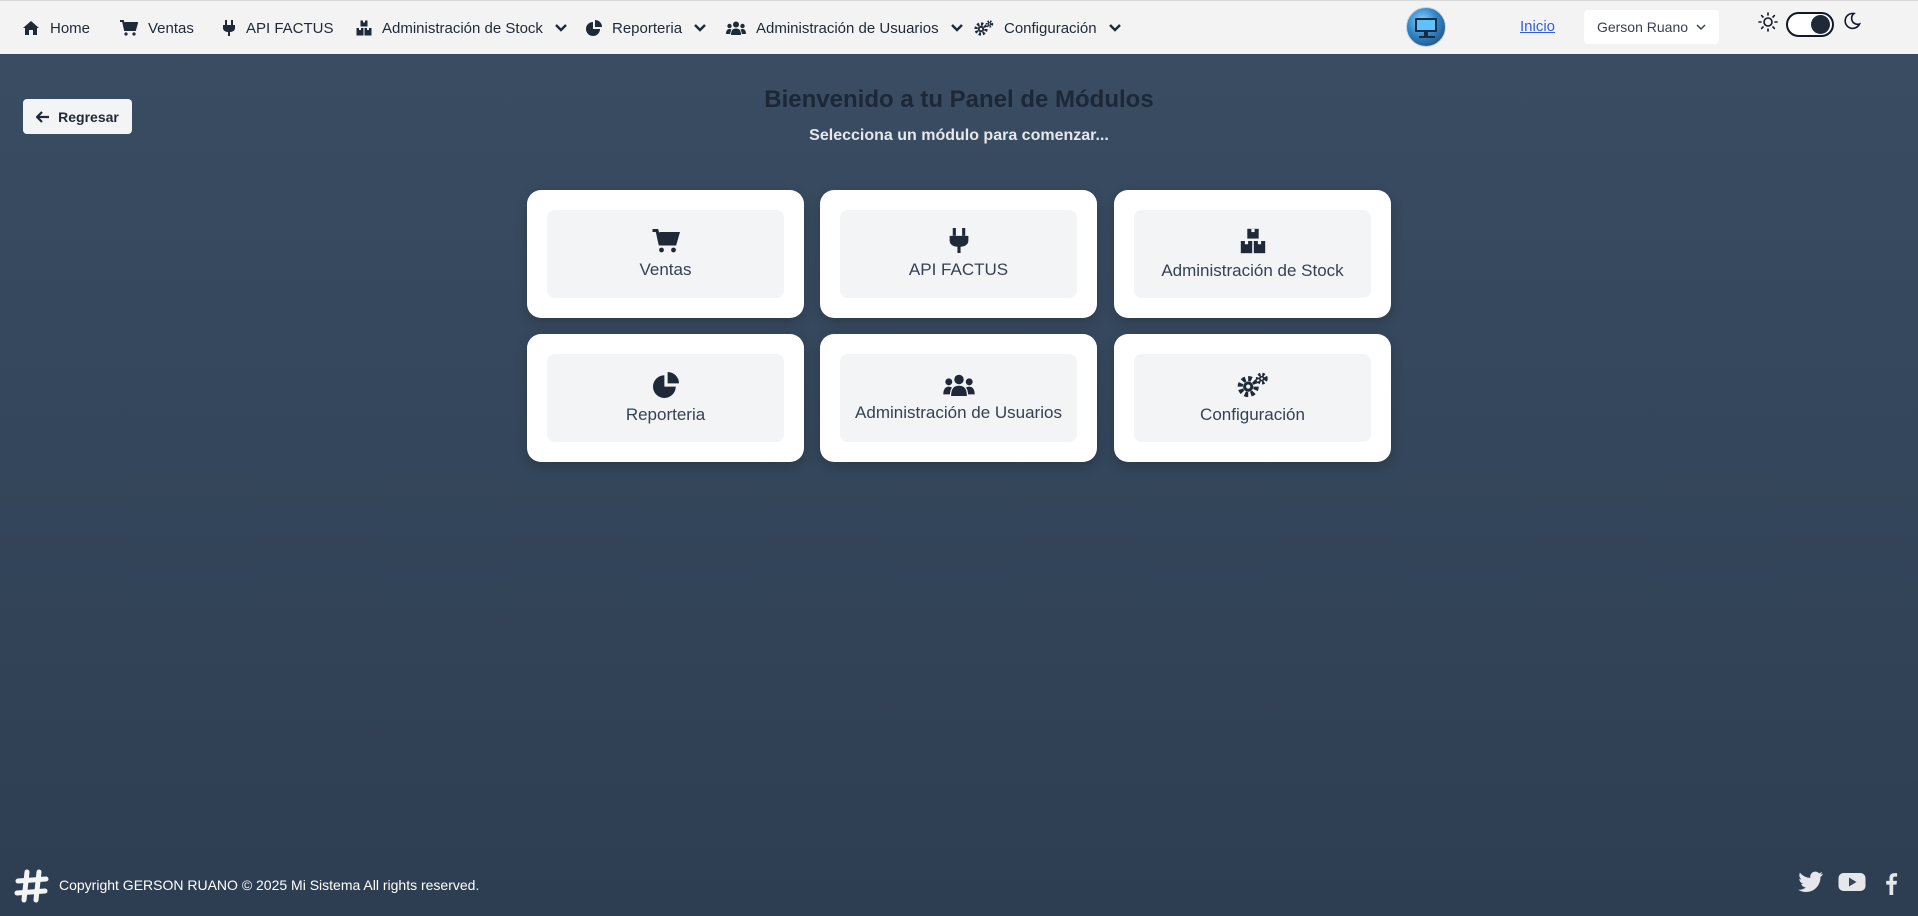 The width and height of the screenshot is (1918, 916). What do you see at coordinates (1811, 882) in the screenshot?
I see `twitter-icon` at bounding box center [1811, 882].